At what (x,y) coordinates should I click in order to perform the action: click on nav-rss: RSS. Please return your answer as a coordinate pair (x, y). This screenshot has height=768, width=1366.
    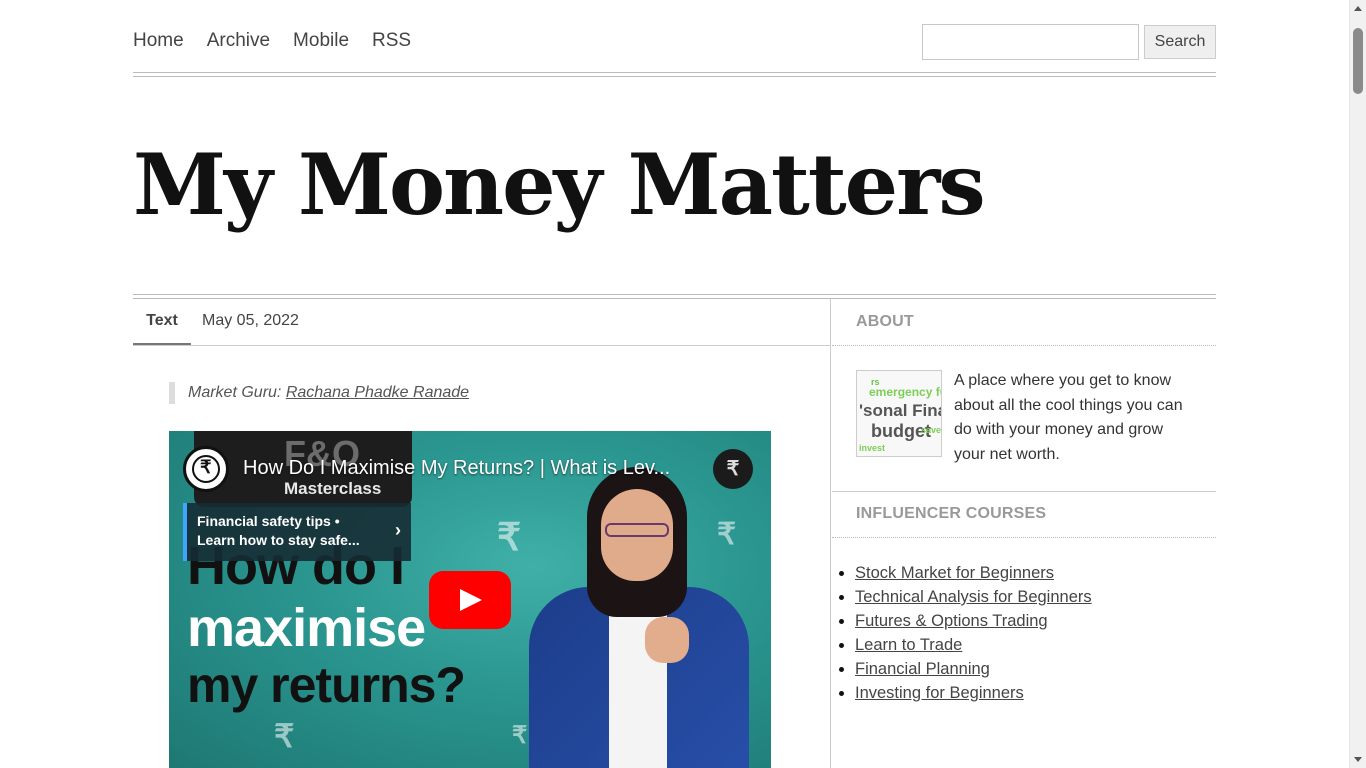
    Looking at the image, I should click on (391, 41).